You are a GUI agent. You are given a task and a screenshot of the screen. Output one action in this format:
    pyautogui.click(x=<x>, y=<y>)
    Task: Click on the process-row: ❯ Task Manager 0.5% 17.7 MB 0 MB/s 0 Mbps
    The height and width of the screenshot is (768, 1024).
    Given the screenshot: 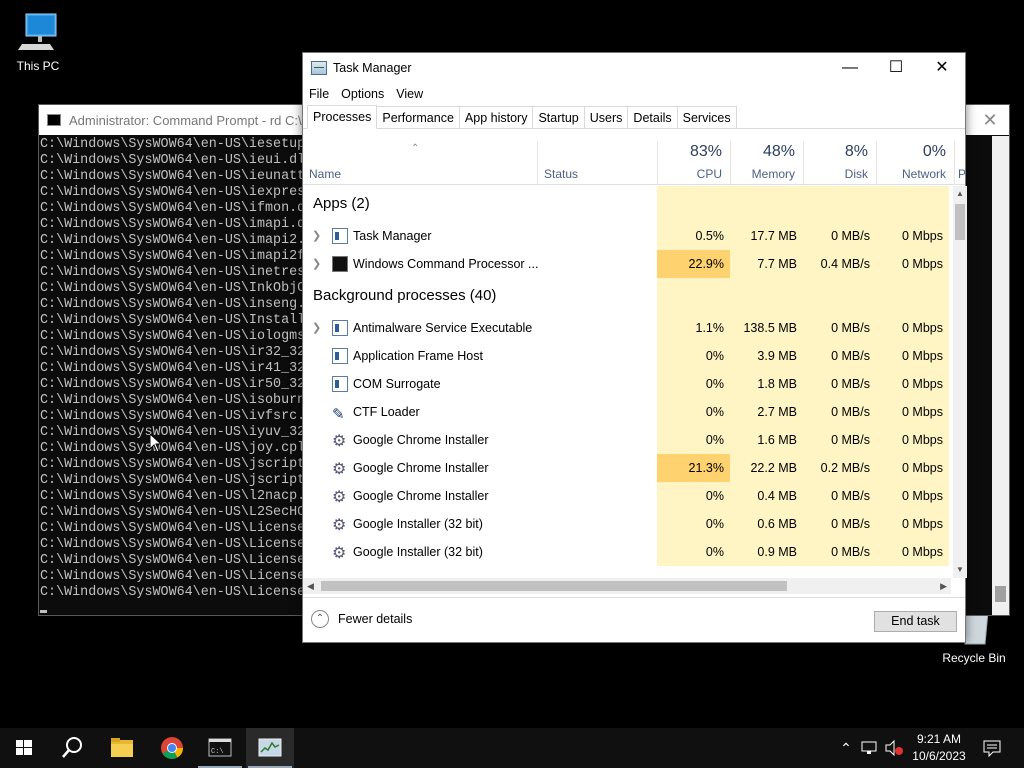 What is the action you would take?
    pyautogui.click(x=627, y=236)
    